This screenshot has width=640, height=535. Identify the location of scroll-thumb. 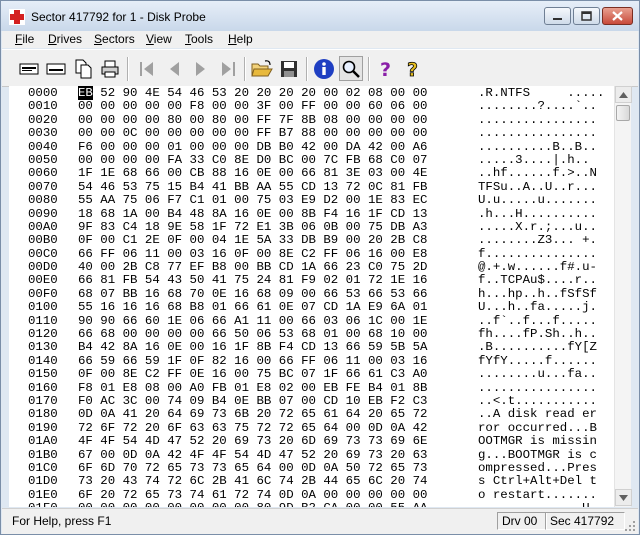
(623, 113).